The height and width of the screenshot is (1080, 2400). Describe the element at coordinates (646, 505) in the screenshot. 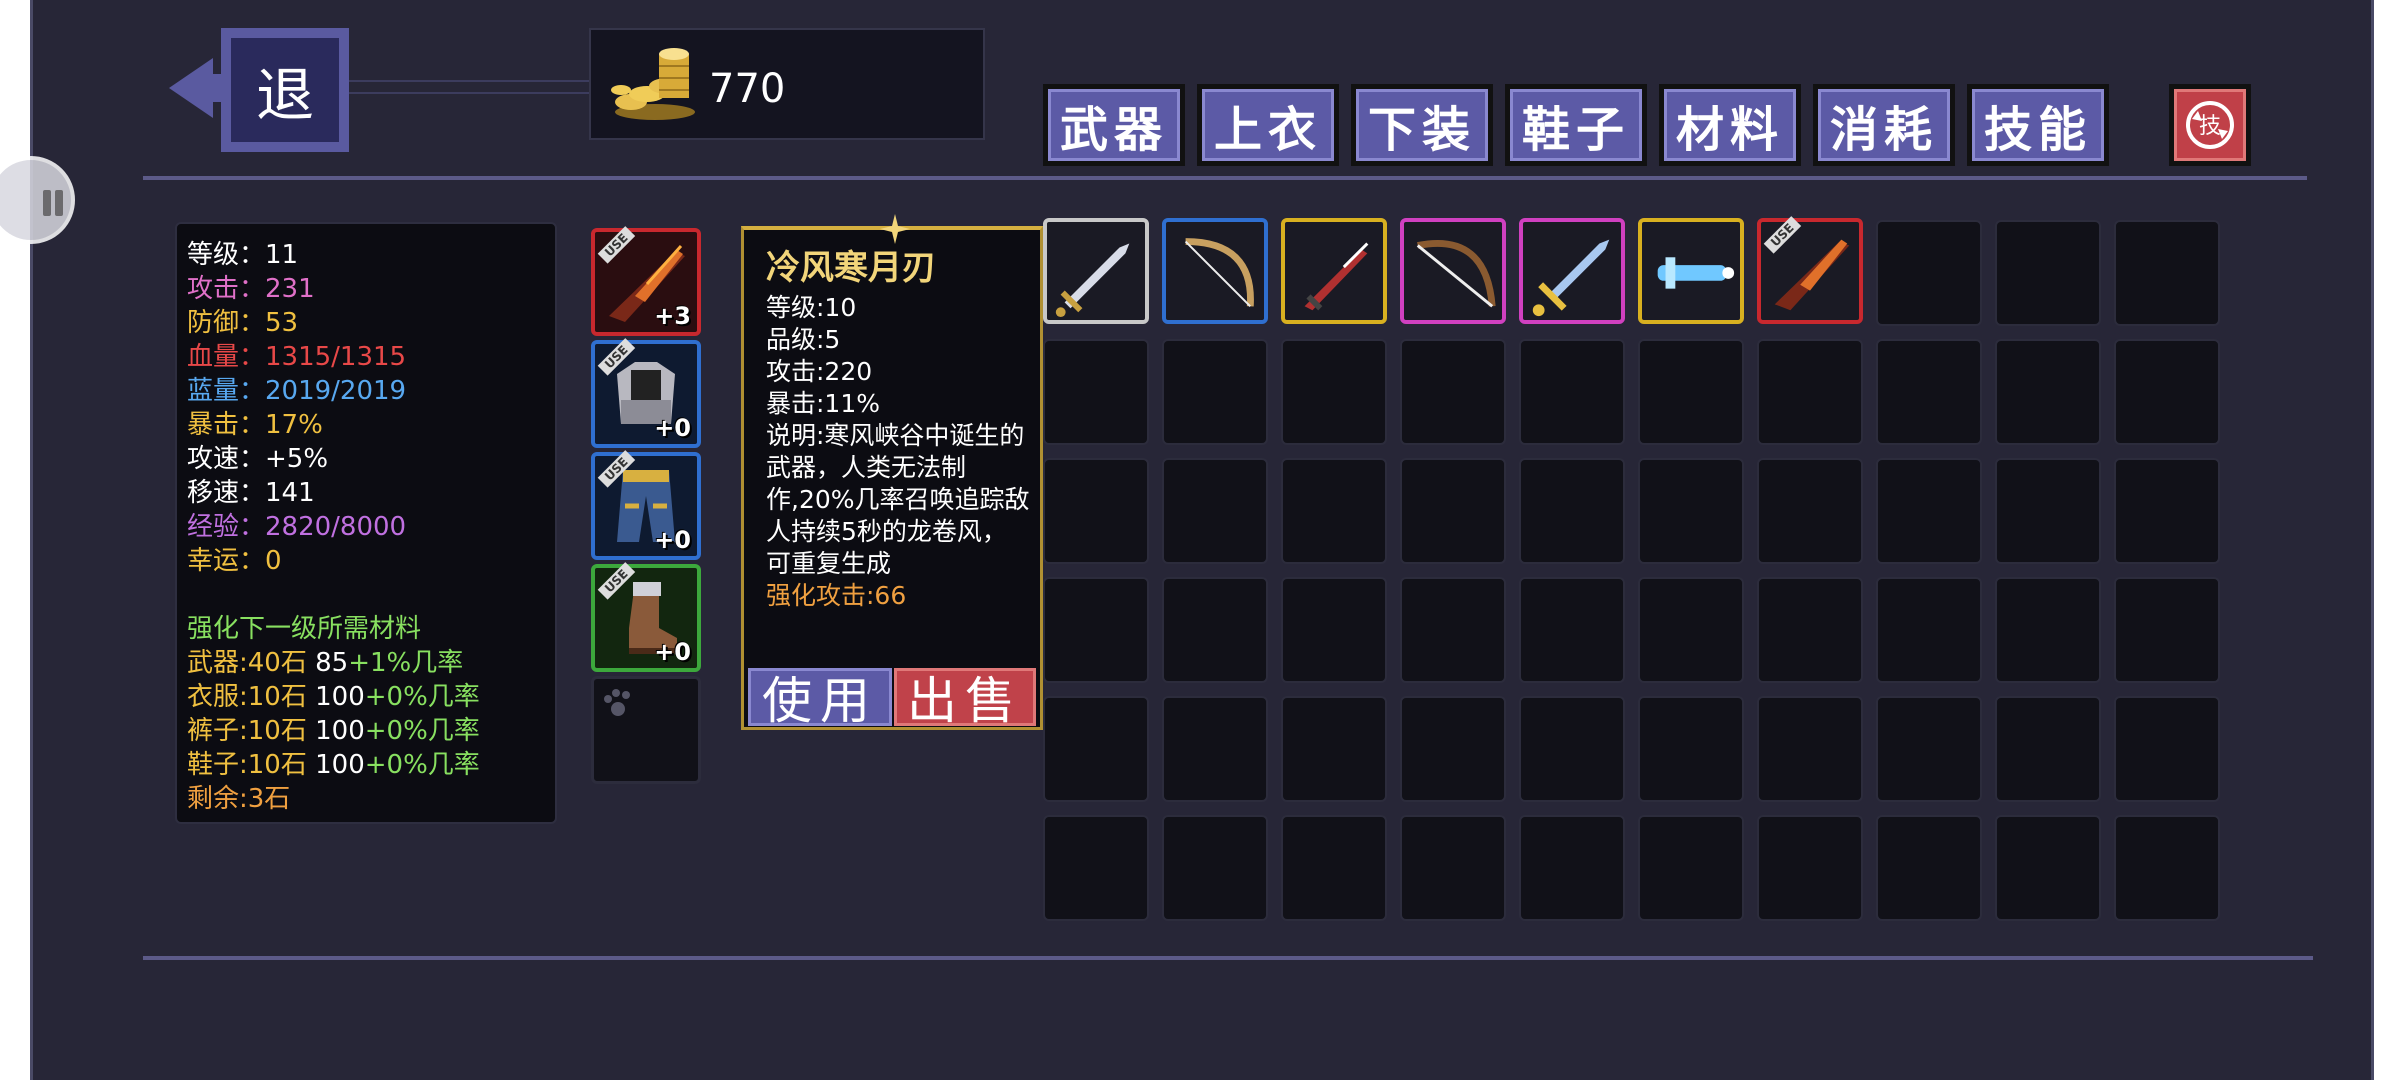

I see `equipped-pants-slot: USE +0` at that location.